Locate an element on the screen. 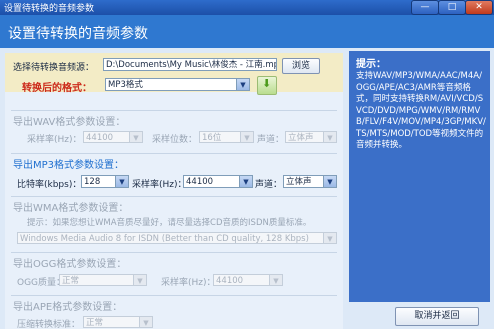  dialog-header: 设置待转换的音频参数 is located at coordinates (247, 31).